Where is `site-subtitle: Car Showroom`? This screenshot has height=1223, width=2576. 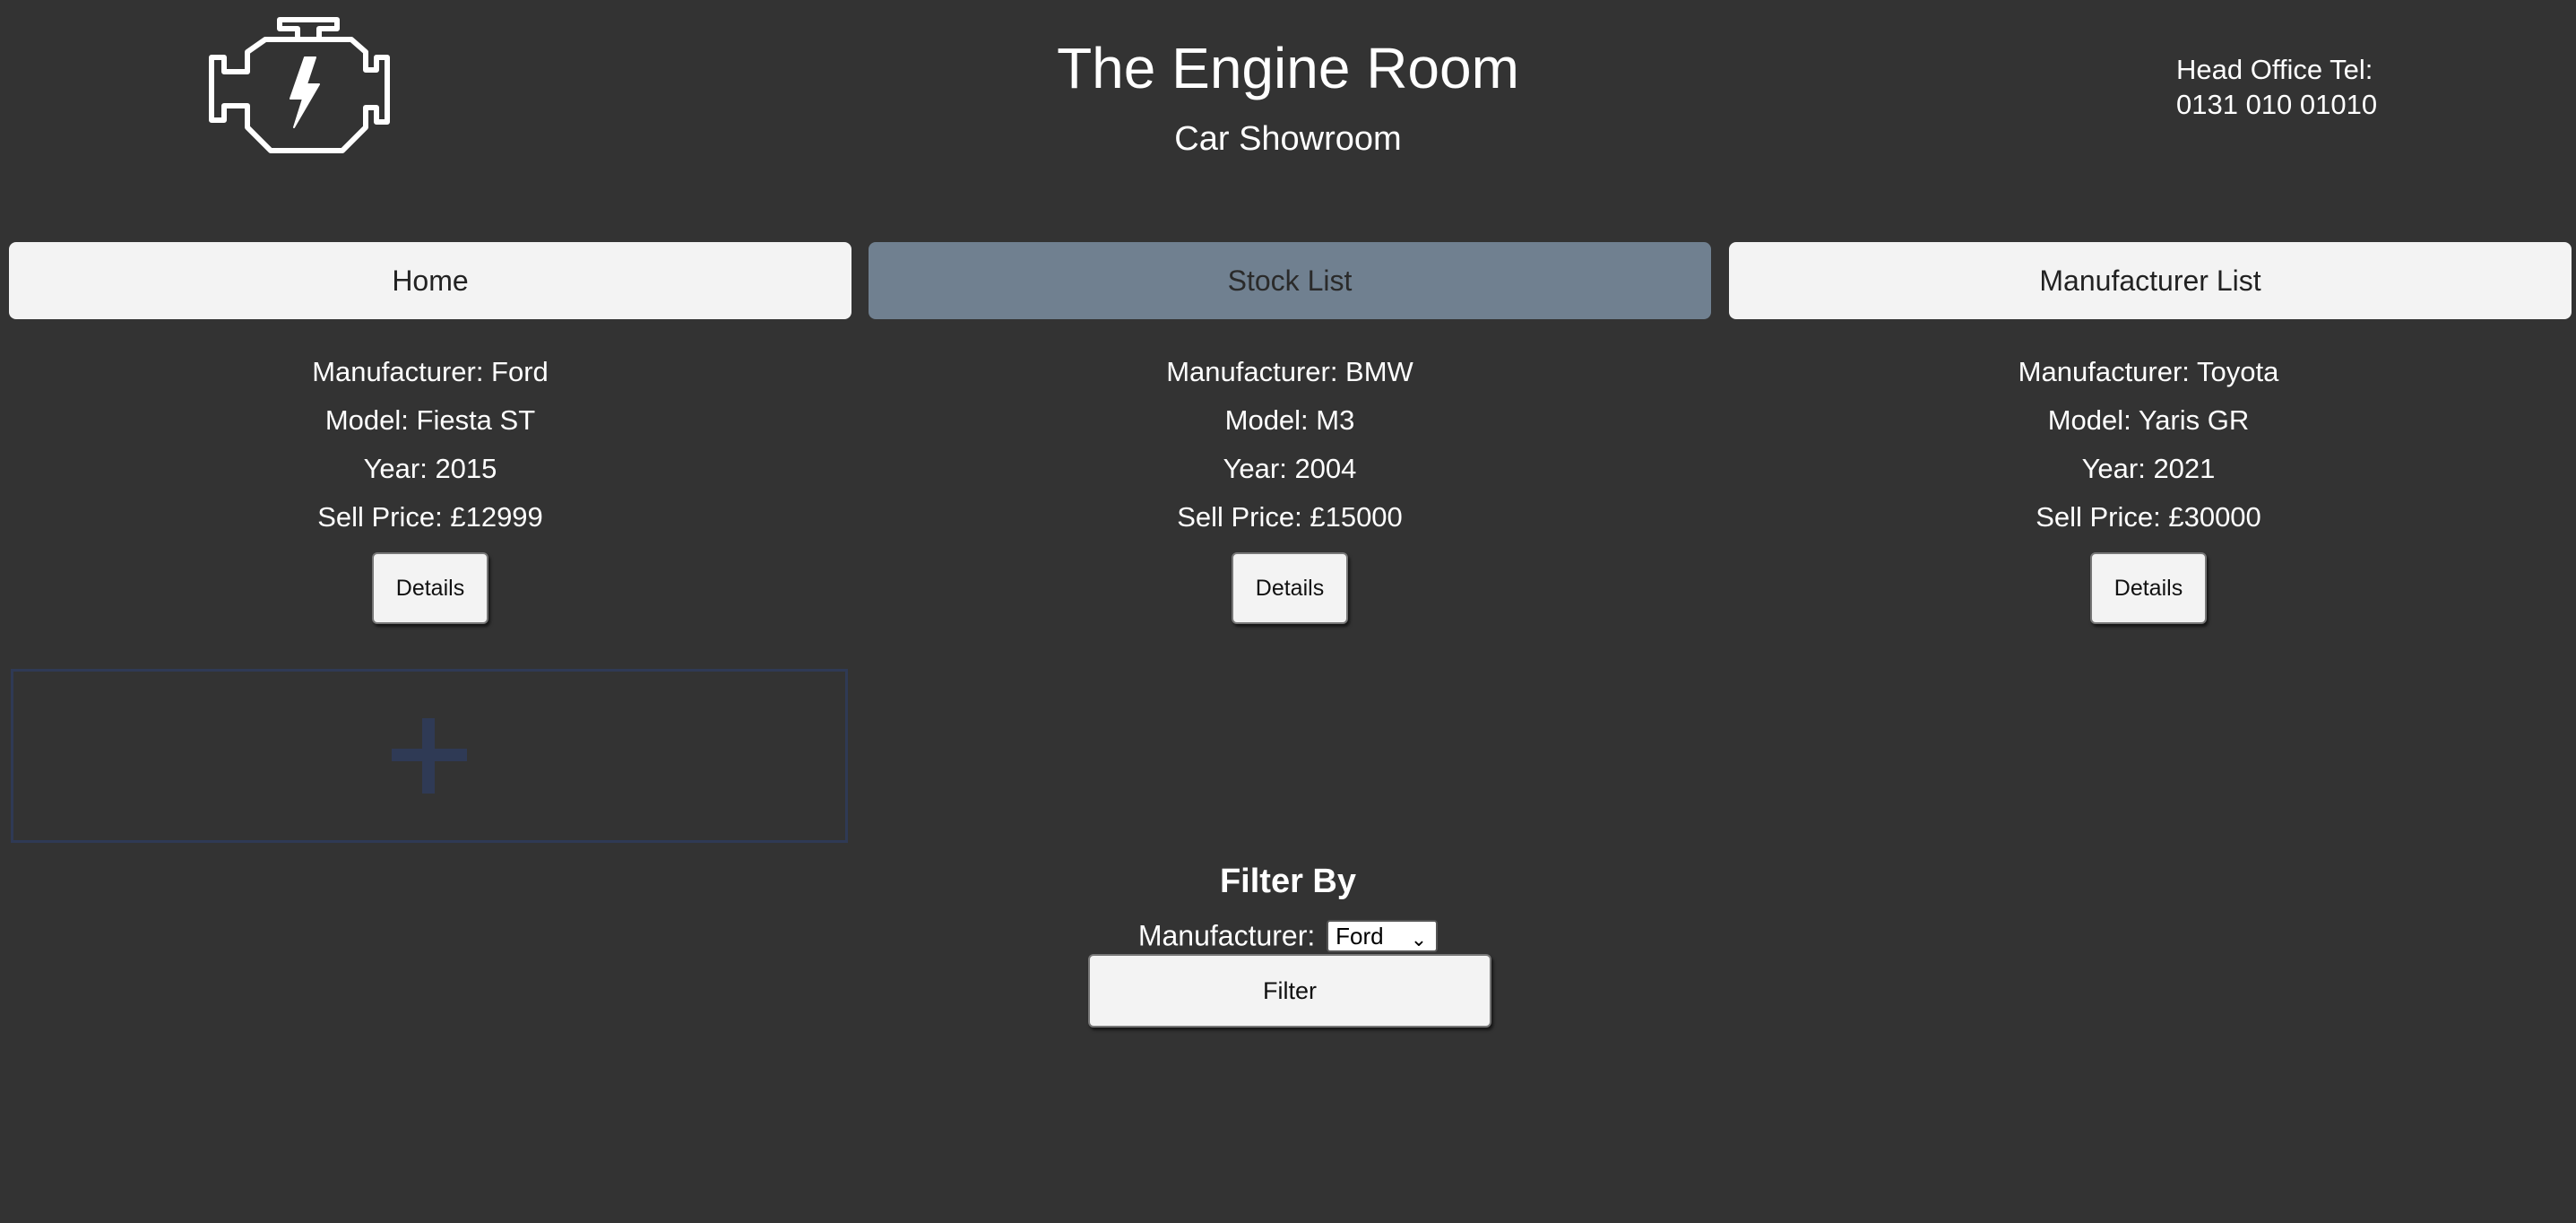 site-subtitle: Car Showroom is located at coordinates (1288, 139).